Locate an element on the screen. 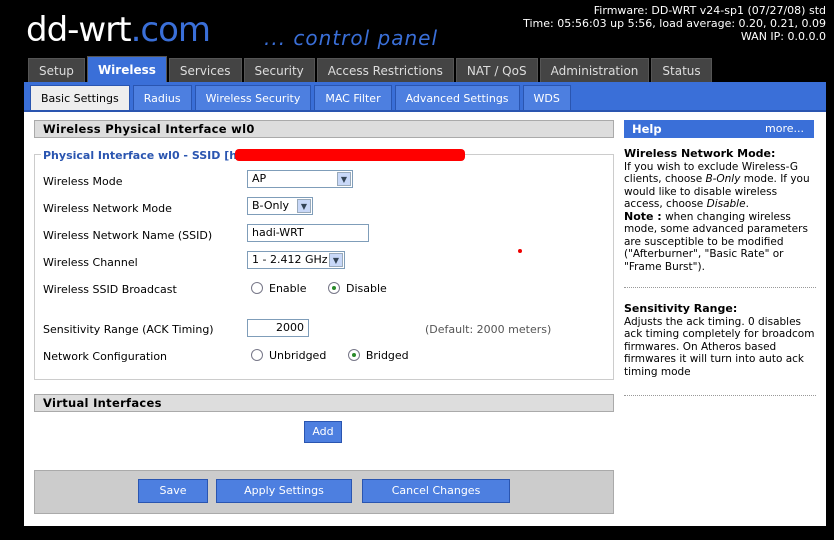 Image resolution: width=834 pixels, height=540 pixels. tab-administration: Administration is located at coordinates (594, 70).